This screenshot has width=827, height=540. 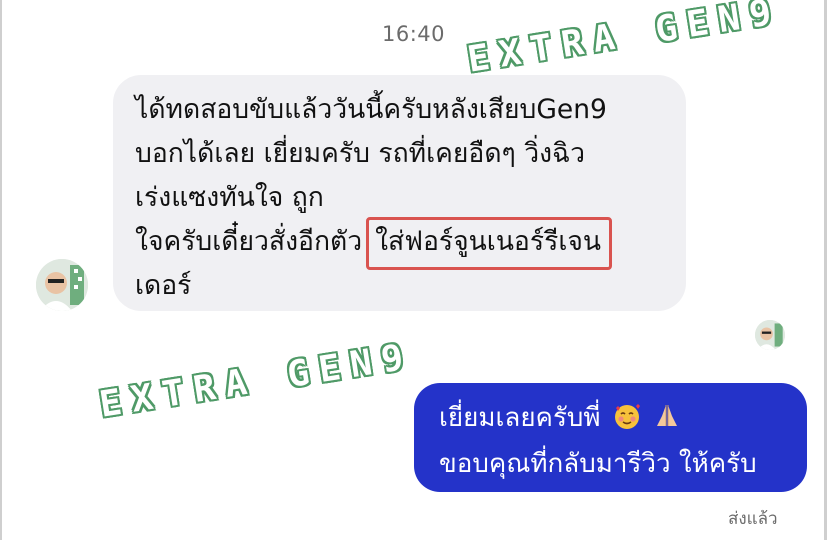 I want to click on sent-status: ส่งแล้ว, so click(x=753, y=519).